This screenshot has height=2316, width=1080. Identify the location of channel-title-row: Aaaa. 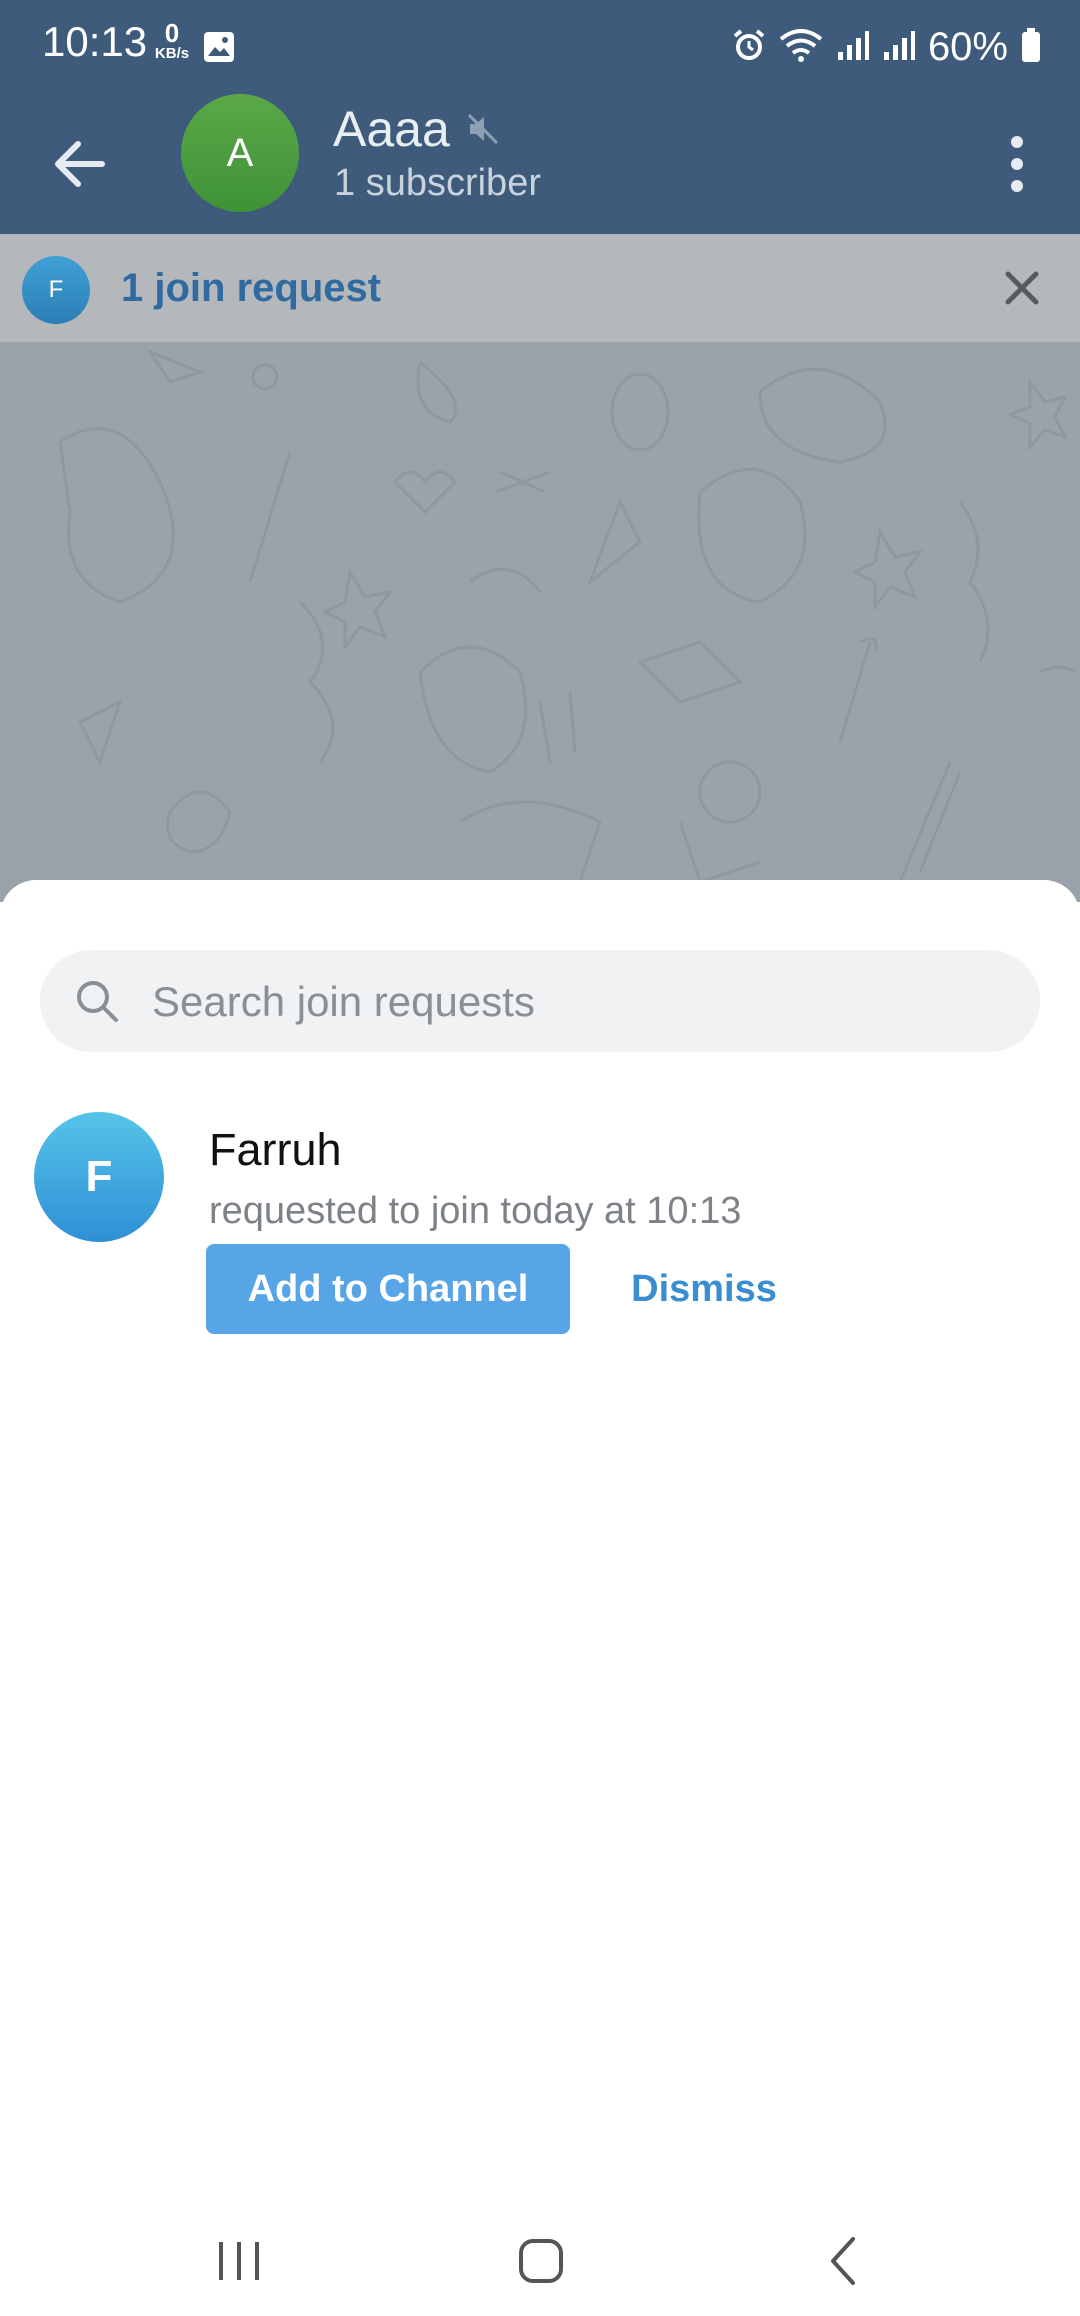
(416, 129).